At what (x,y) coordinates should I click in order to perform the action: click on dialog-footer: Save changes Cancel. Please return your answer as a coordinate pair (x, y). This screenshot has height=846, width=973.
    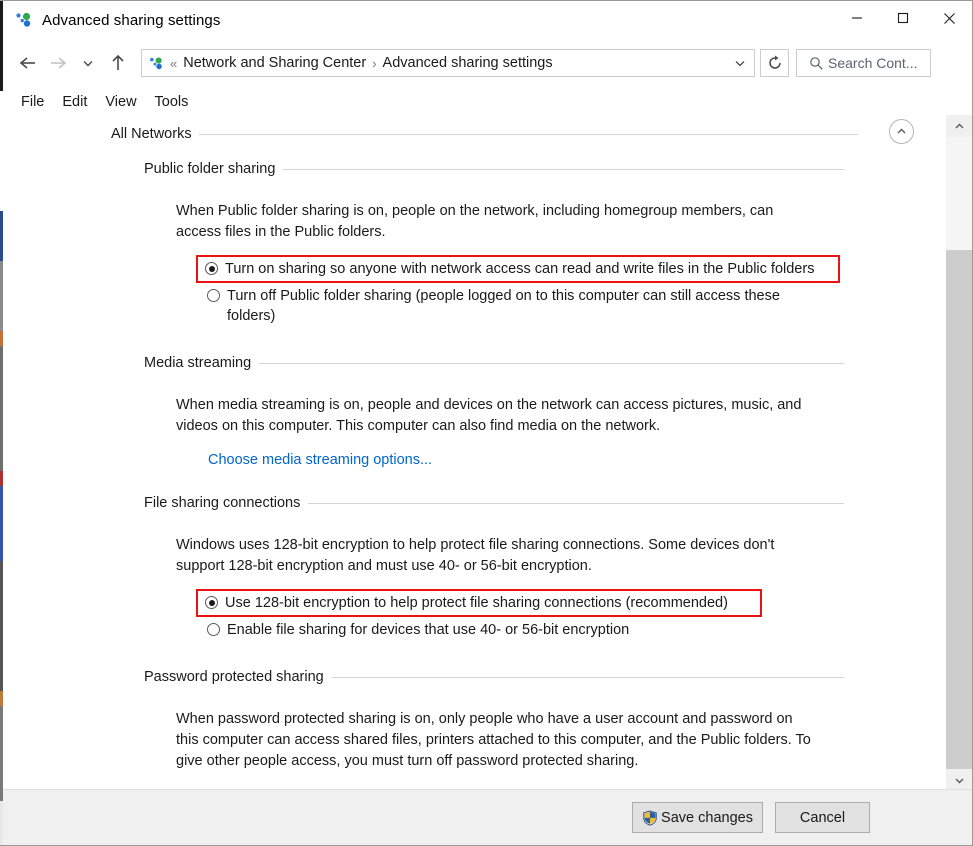
    Looking at the image, I should click on (487, 817).